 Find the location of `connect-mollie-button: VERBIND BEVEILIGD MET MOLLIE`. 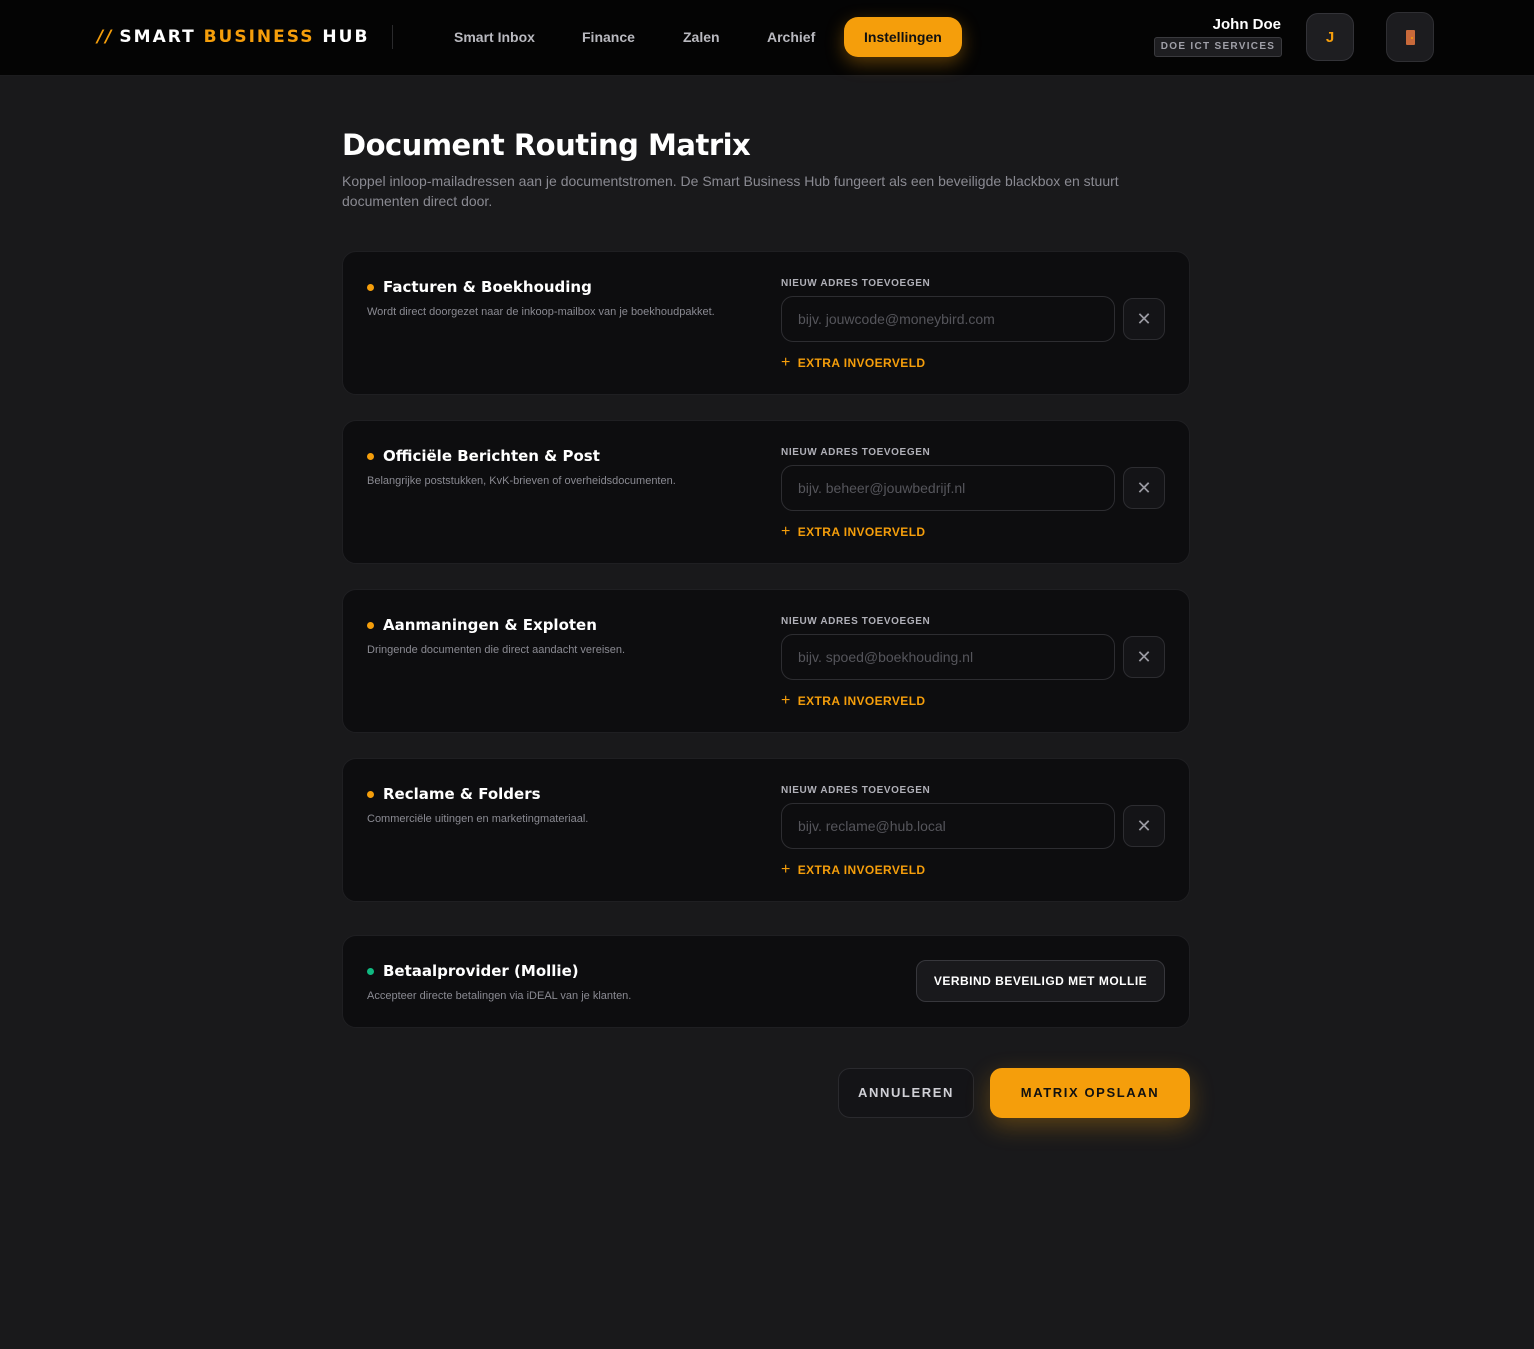

connect-mollie-button: VERBIND BEVEILIGD MET MOLLIE is located at coordinates (1040, 981).